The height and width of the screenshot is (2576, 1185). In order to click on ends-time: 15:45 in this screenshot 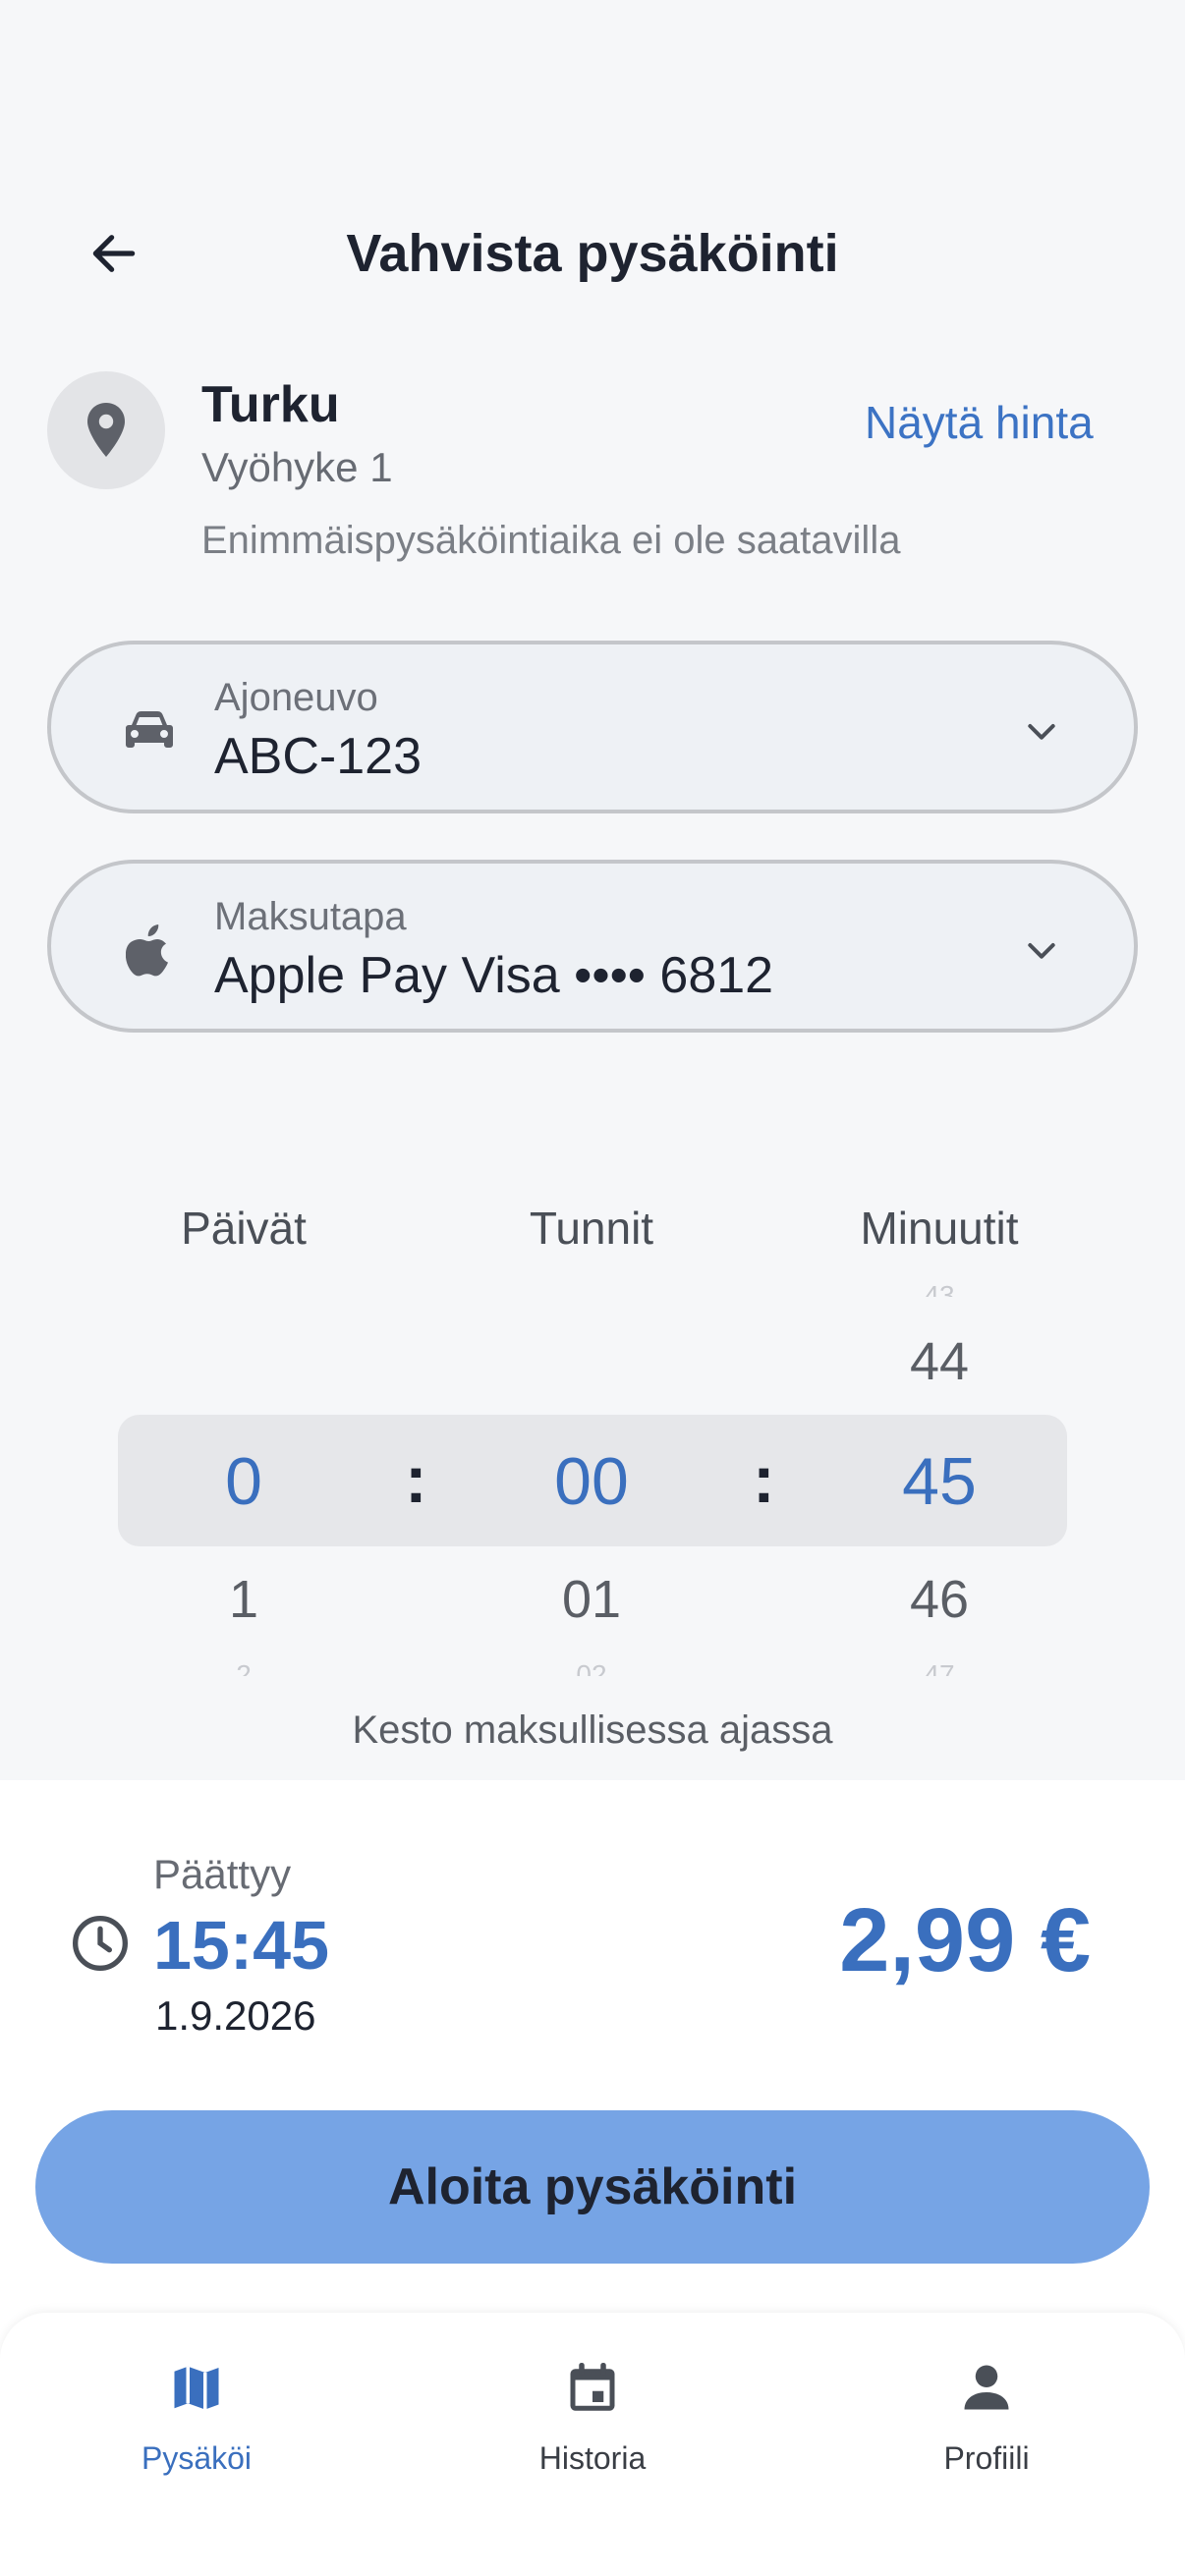, I will do `click(242, 1945)`.